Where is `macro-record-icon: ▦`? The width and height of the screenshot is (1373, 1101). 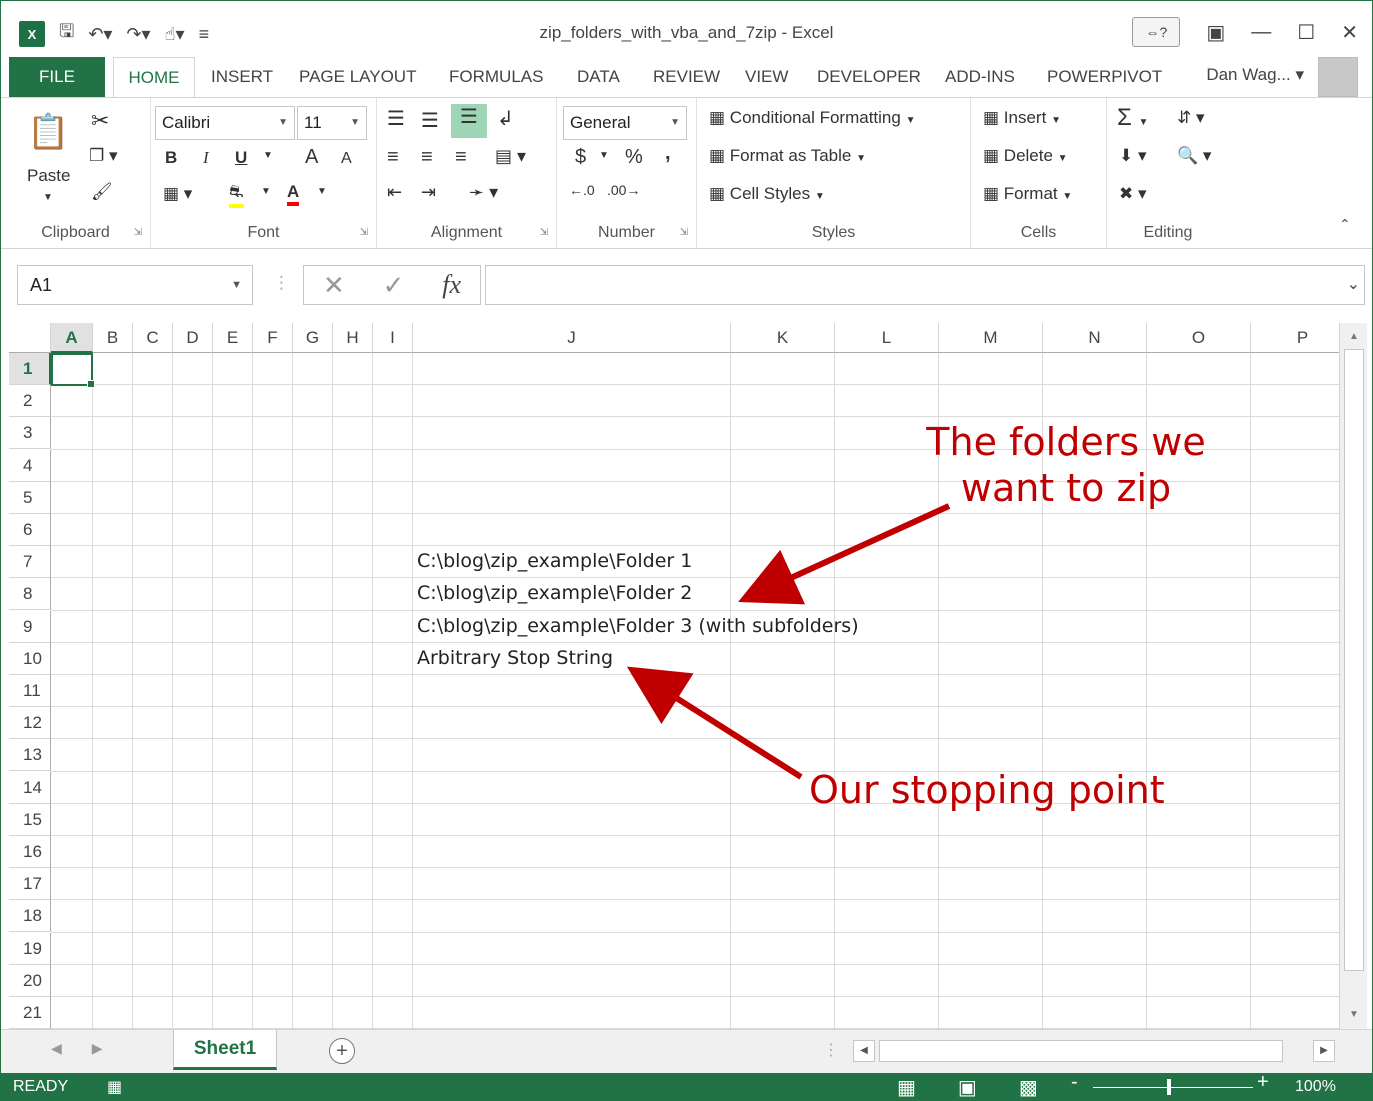 macro-record-icon: ▦ is located at coordinates (114, 1087).